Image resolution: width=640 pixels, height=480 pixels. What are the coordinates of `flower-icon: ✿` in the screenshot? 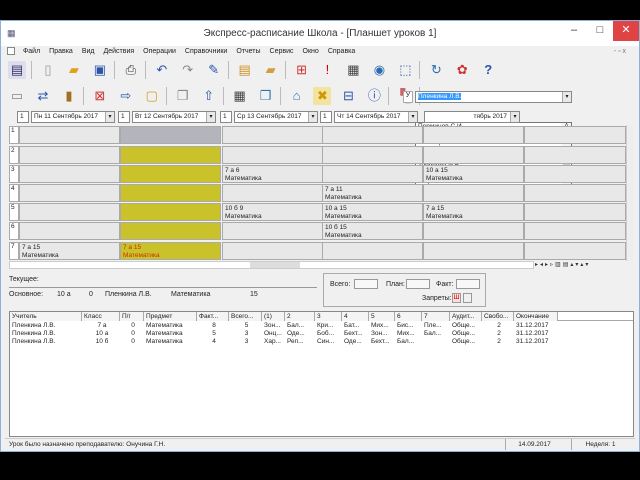 It's located at (462, 70).